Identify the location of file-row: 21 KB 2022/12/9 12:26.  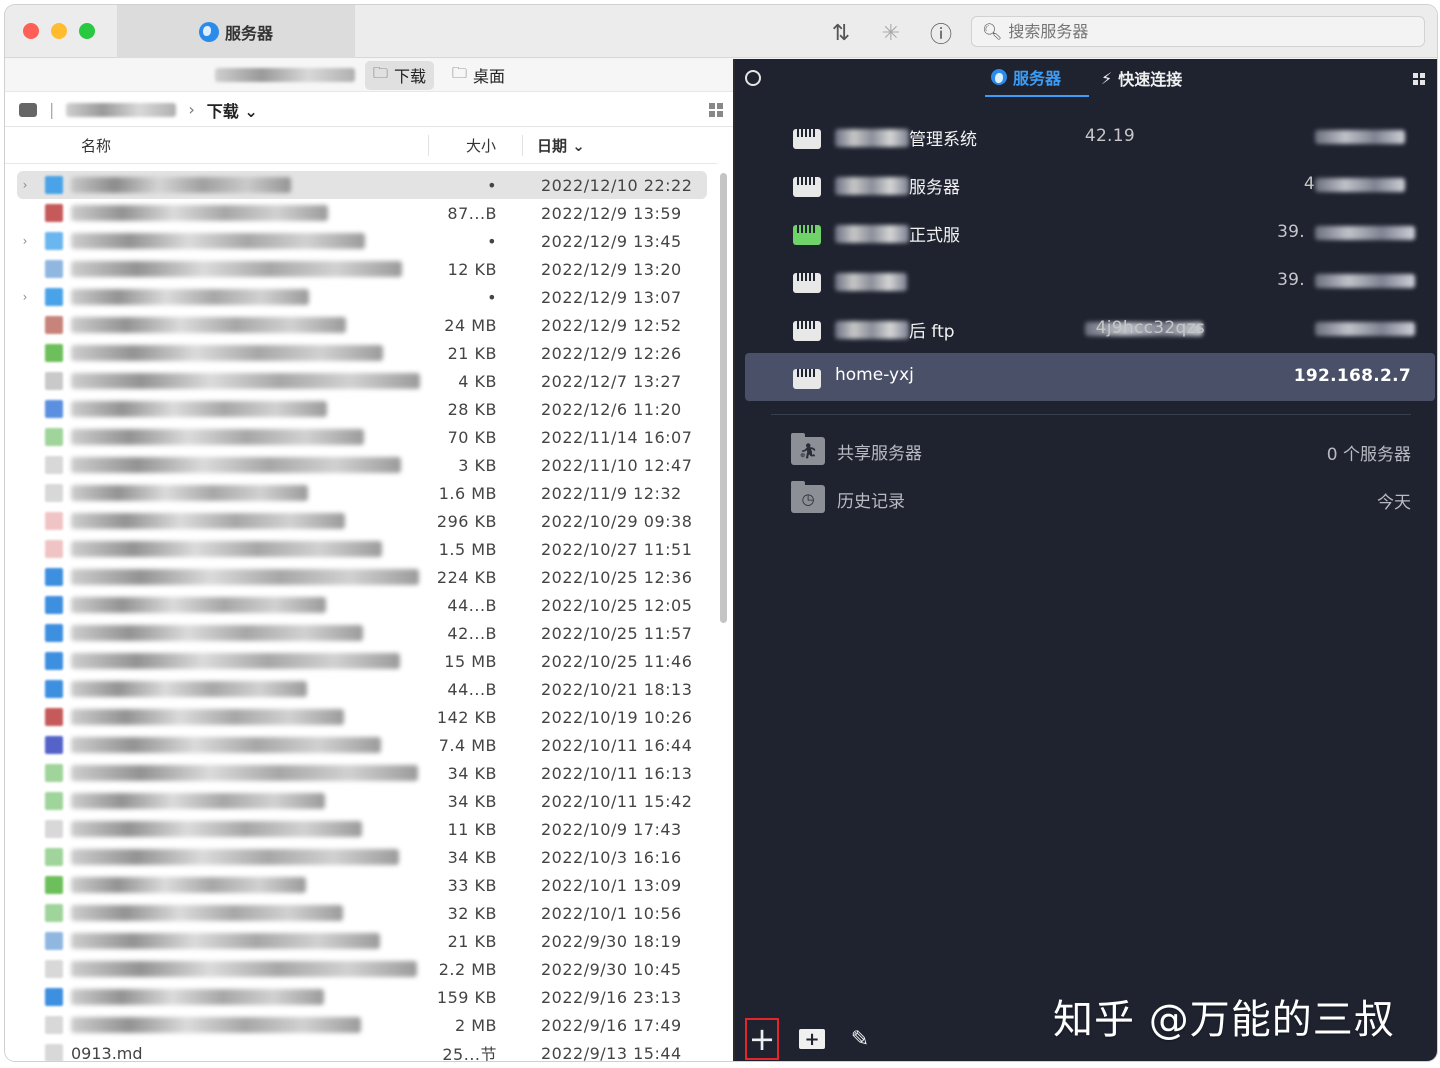
(362, 353).